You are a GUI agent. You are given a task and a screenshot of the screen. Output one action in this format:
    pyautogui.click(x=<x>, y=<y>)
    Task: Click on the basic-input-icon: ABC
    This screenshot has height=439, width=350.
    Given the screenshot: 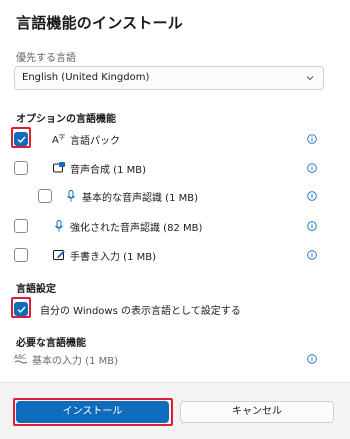 What is the action you would take?
    pyautogui.click(x=21, y=359)
    